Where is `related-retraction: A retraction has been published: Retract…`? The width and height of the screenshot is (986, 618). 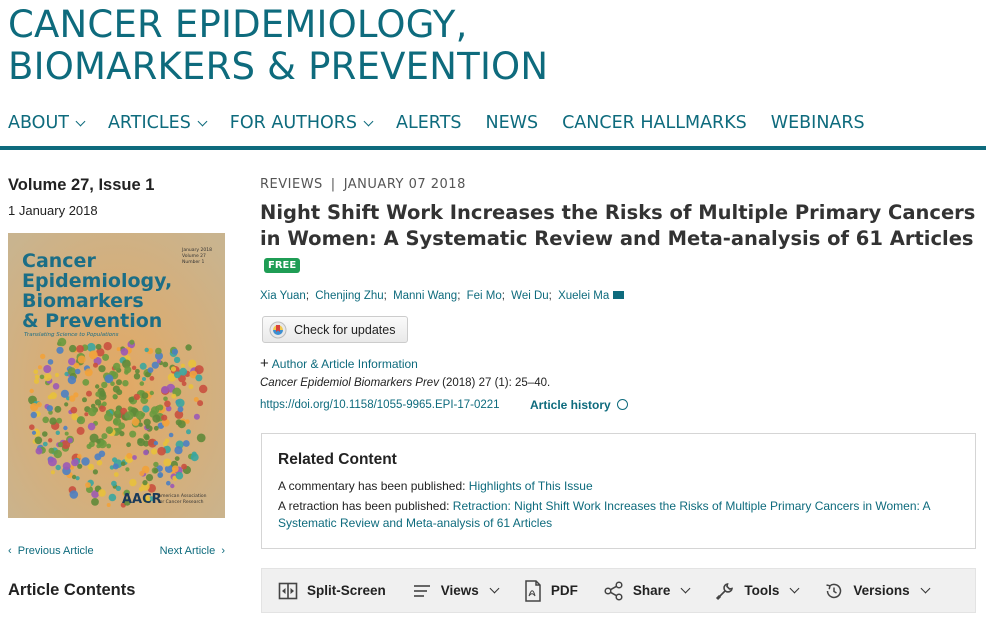 related-retraction: A retraction has been published: Retract… is located at coordinates (618, 515).